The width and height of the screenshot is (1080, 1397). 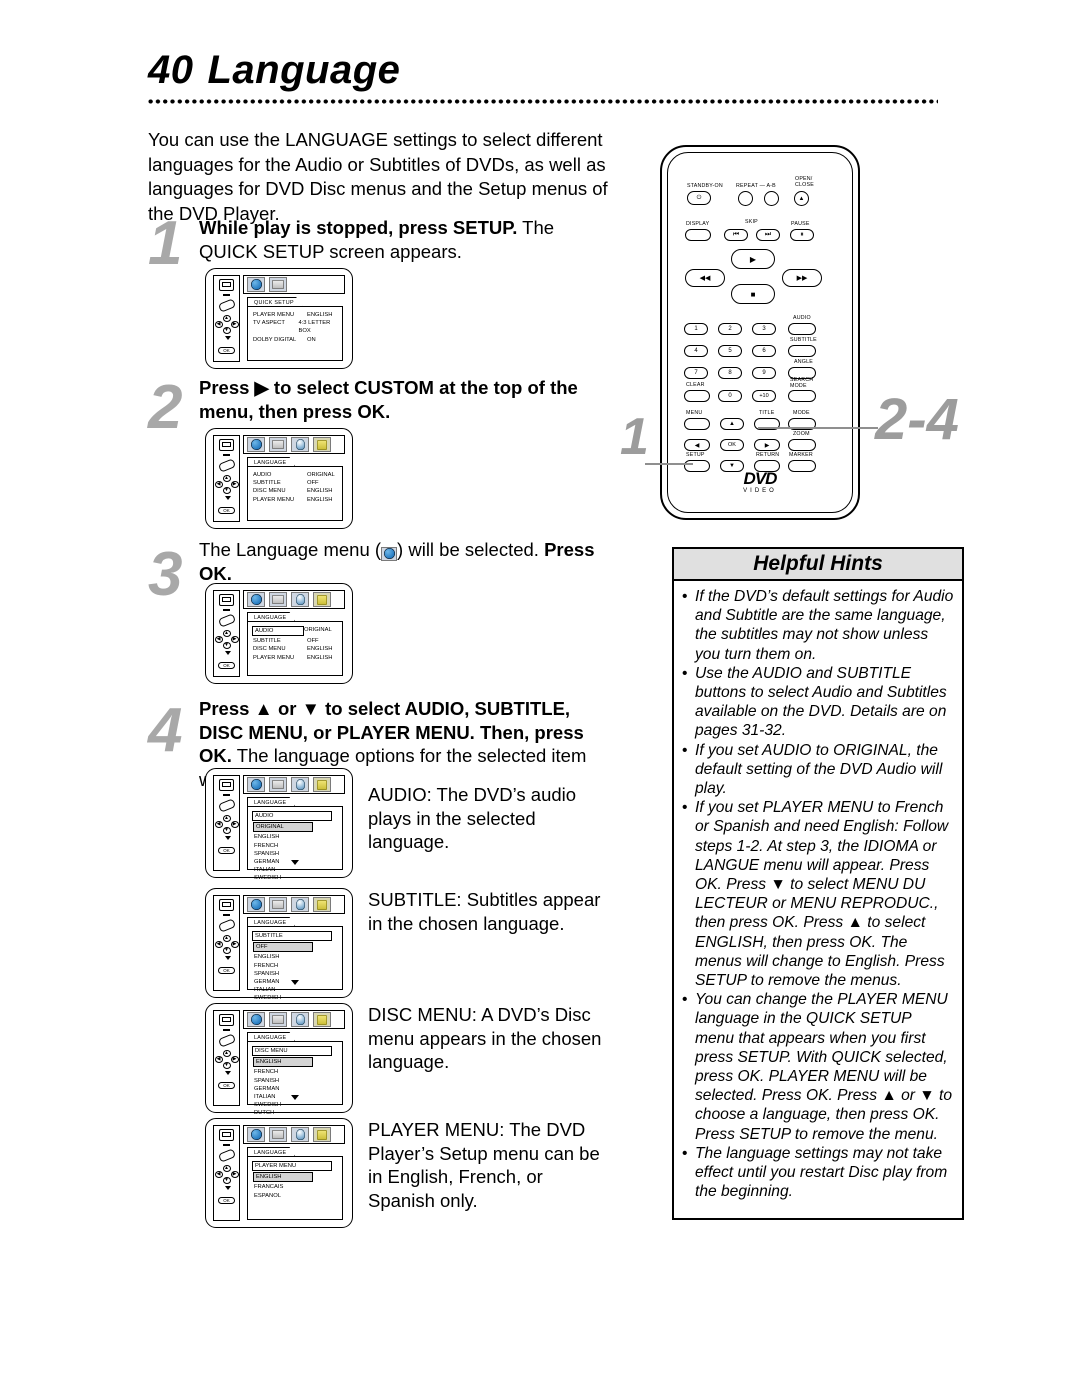 What do you see at coordinates (267, 973) in the screenshot?
I see `option-item: SPANISH` at bounding box center [267, 973].